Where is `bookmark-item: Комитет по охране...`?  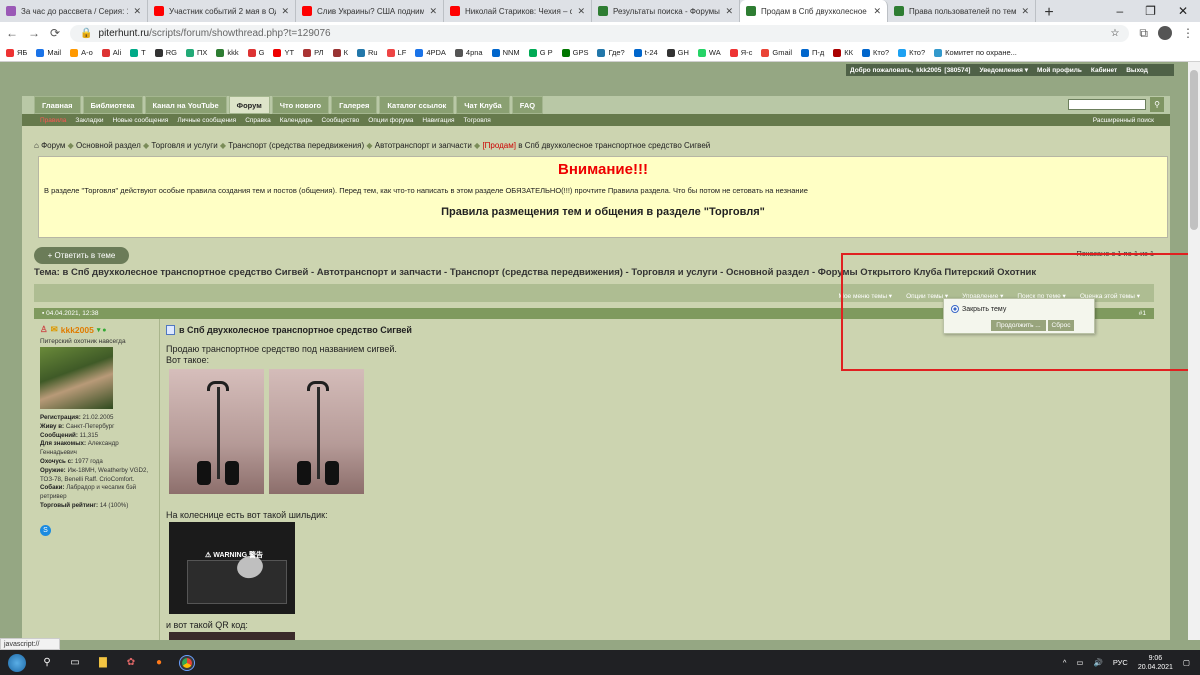 bookmark-item: Комитет по охране... is located at coordinates (975, 52).